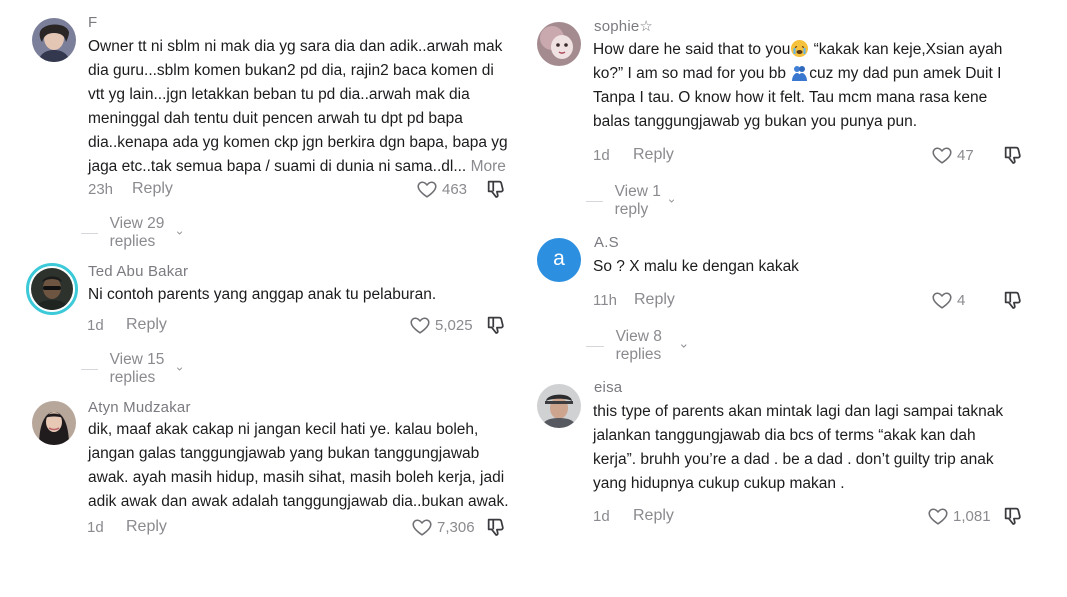  Describe the element at coordinates (800, 48) in the screenshot. I see `crying-face-emoji` at that location.